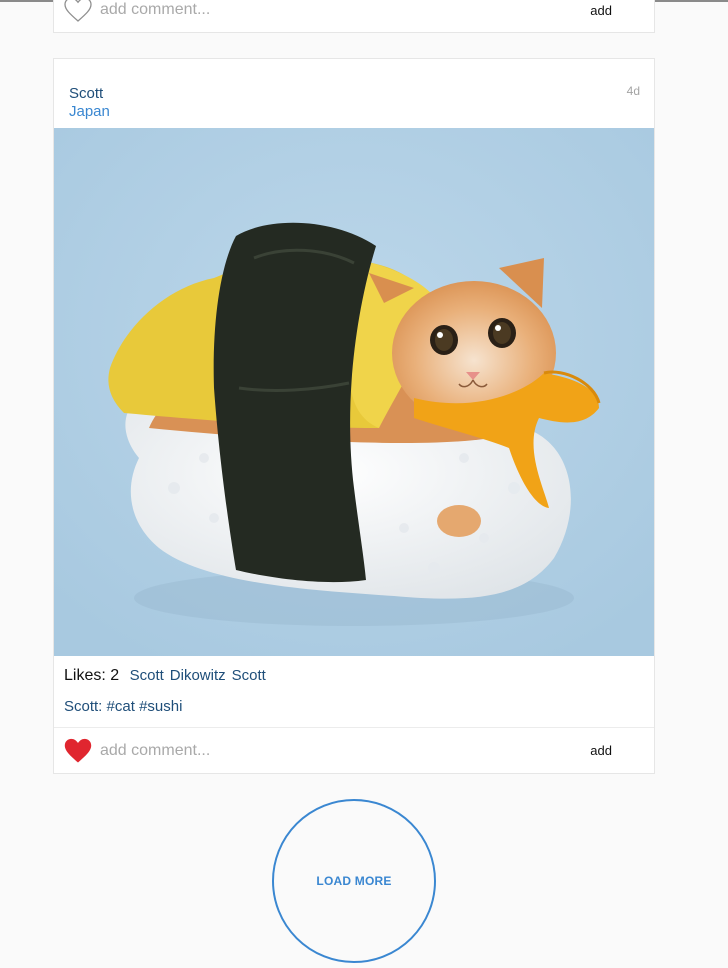 The width and height of the screenshot is (728, 968). I want to click on previous-post-card: add, so click(354, 16).